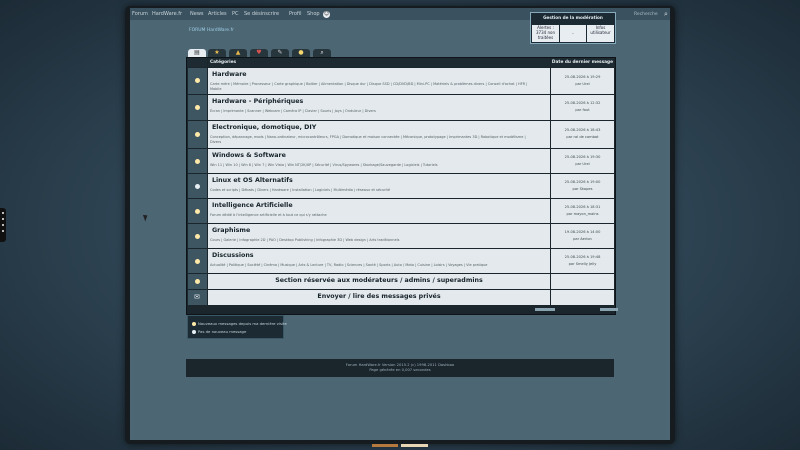 This screenshot has height=450, width=800. I want to click on last-message-cell: 25-08-2026 à 19:30 par Urei, so click(582, 161).